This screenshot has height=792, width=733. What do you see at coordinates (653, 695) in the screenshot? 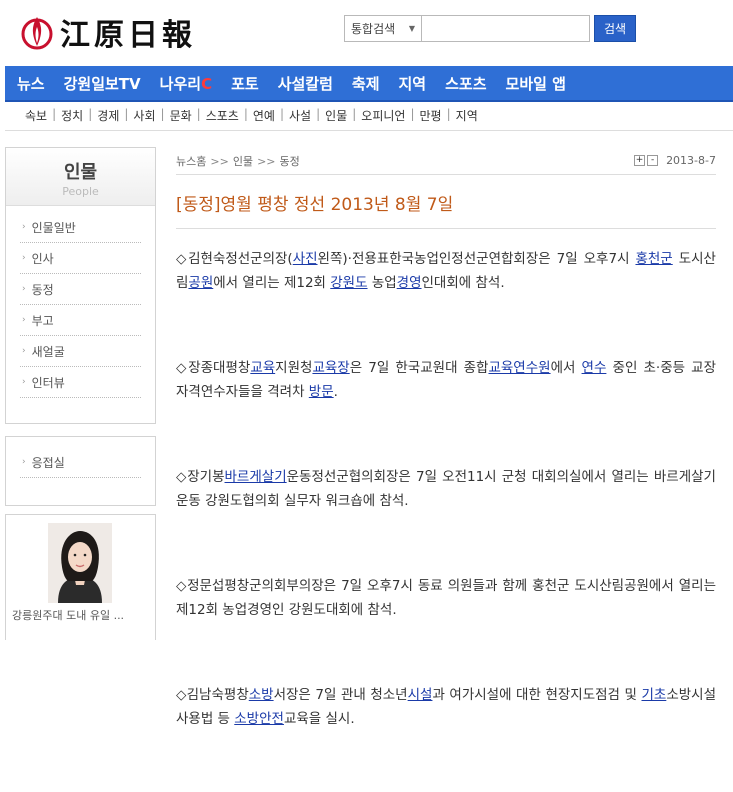
I see `keyword-link: 기초` at bounding box center [653, 695].